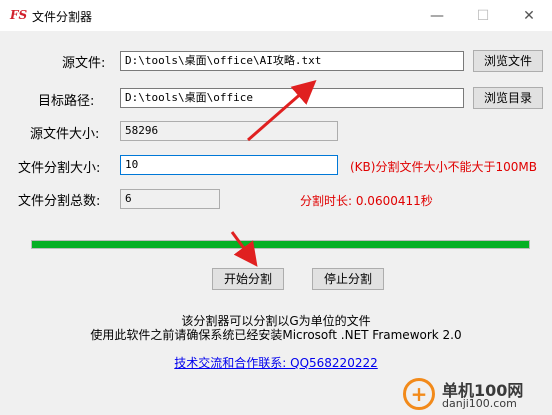  What do you see at coordinates (244, 249) in the screenshot?
I see `arrow-to-start-button` at bounding box center [244, 249].